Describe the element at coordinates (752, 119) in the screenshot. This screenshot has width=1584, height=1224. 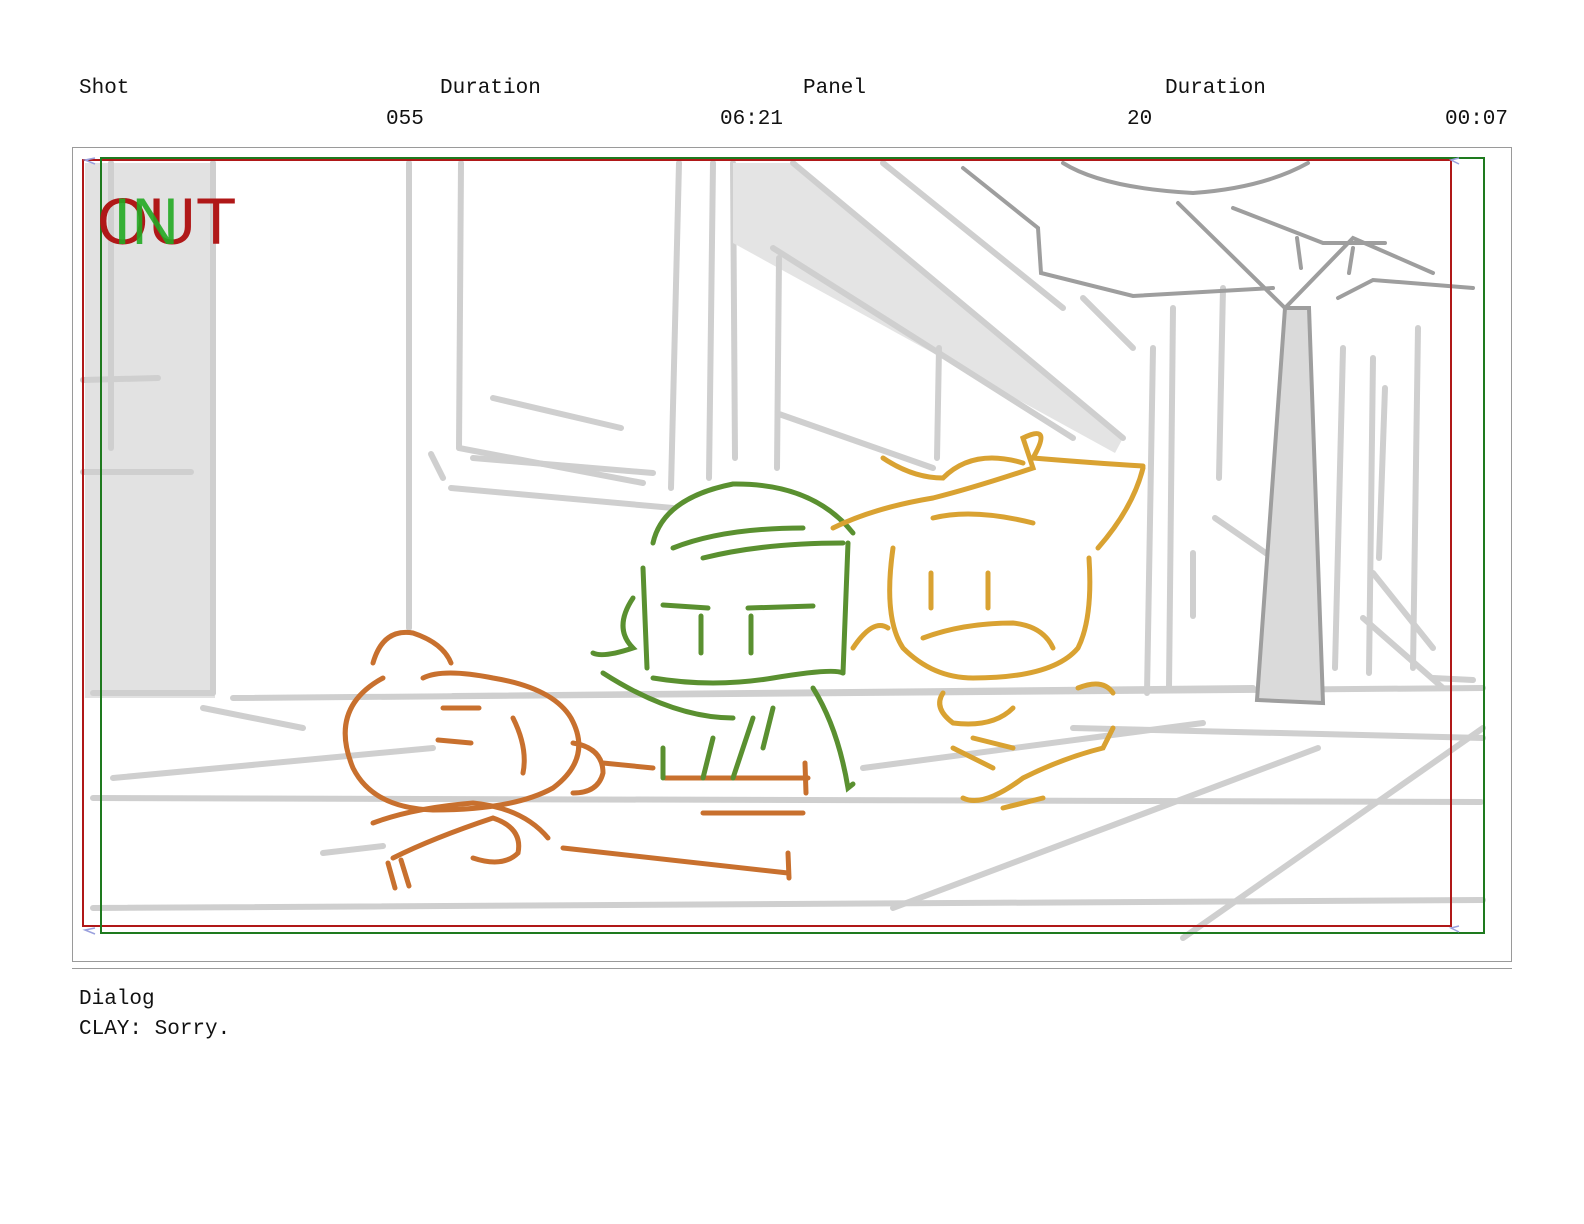
I see `shot-duration-value: 06:21` at that location.